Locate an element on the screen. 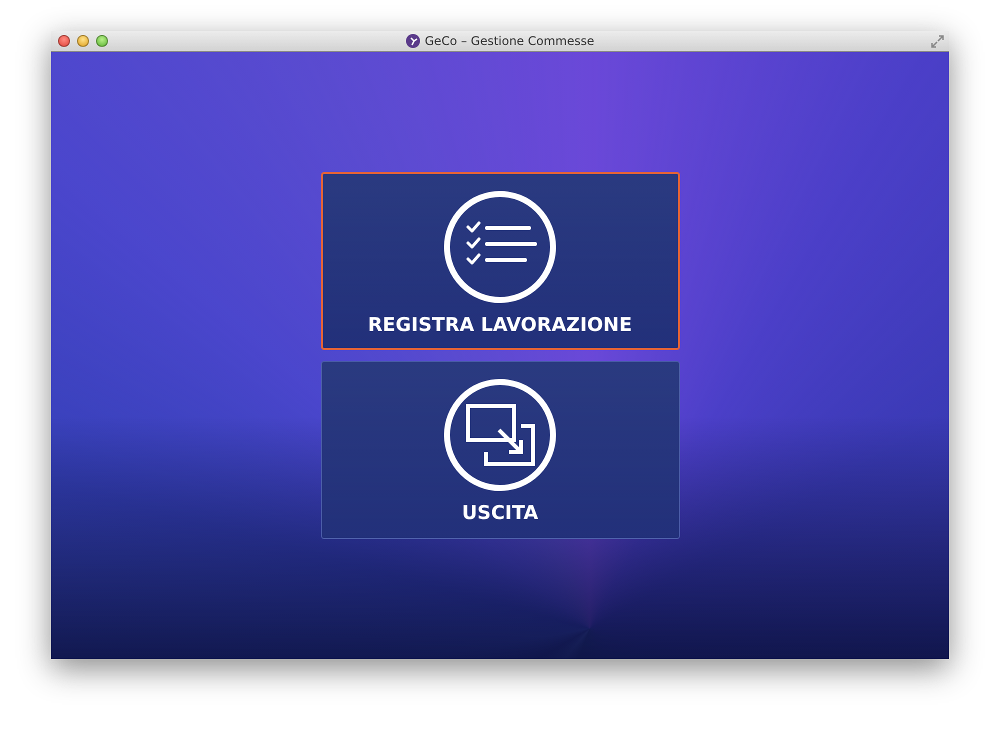 The width and height of the screenshot is (1000, 730). menu-button: REGISTRA LAVORAZIONE is located at coordinates (500, 261).